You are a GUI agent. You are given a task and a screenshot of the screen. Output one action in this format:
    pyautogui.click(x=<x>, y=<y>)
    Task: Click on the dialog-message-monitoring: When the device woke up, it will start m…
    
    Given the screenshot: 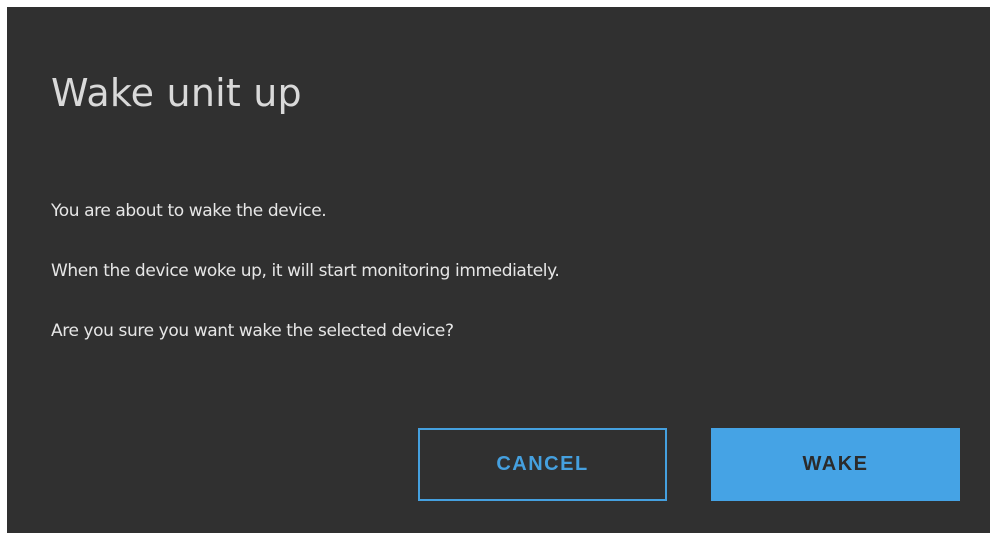 What is the action you would take?
    pyautogui.click(x=305, y=271)
    